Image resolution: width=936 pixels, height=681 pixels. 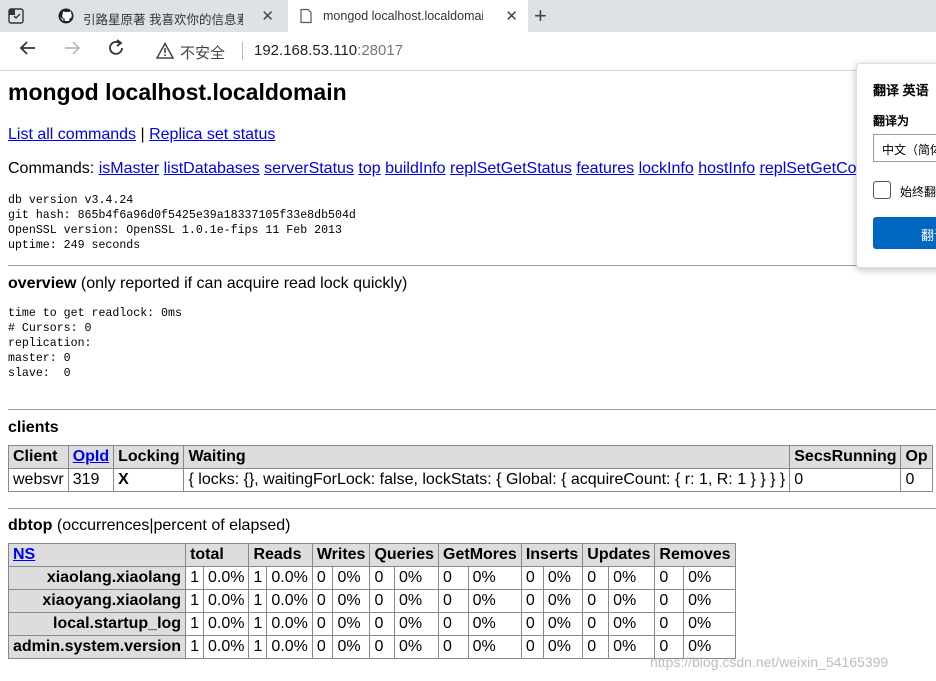 I want to click on page-icon, so click(x=306, y=16).